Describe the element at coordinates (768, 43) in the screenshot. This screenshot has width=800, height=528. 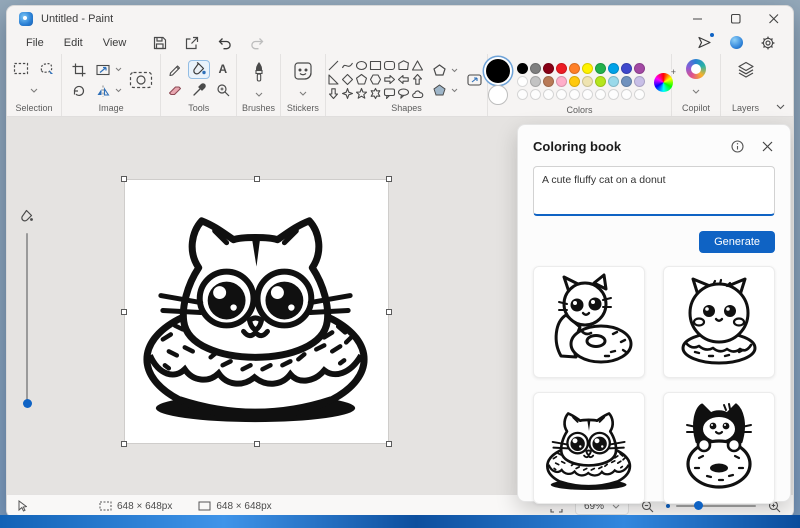
I see `settings-gear-icon` at that location.